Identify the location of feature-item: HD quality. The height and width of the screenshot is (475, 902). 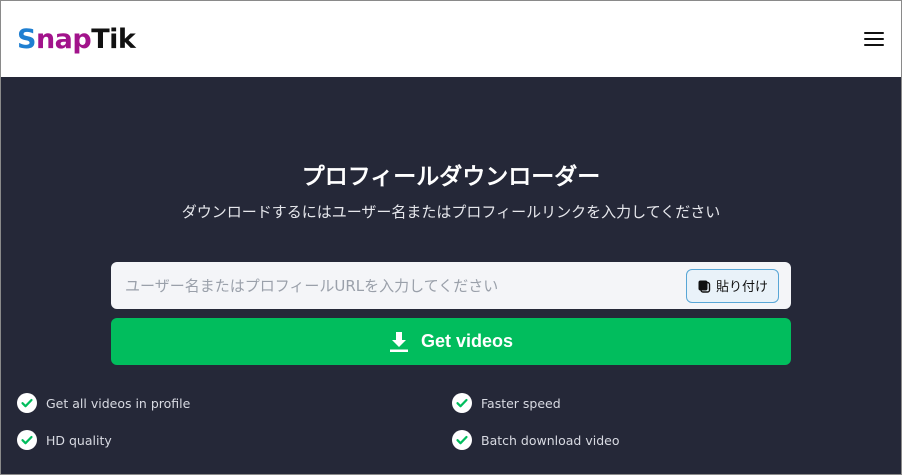
(234, 440).